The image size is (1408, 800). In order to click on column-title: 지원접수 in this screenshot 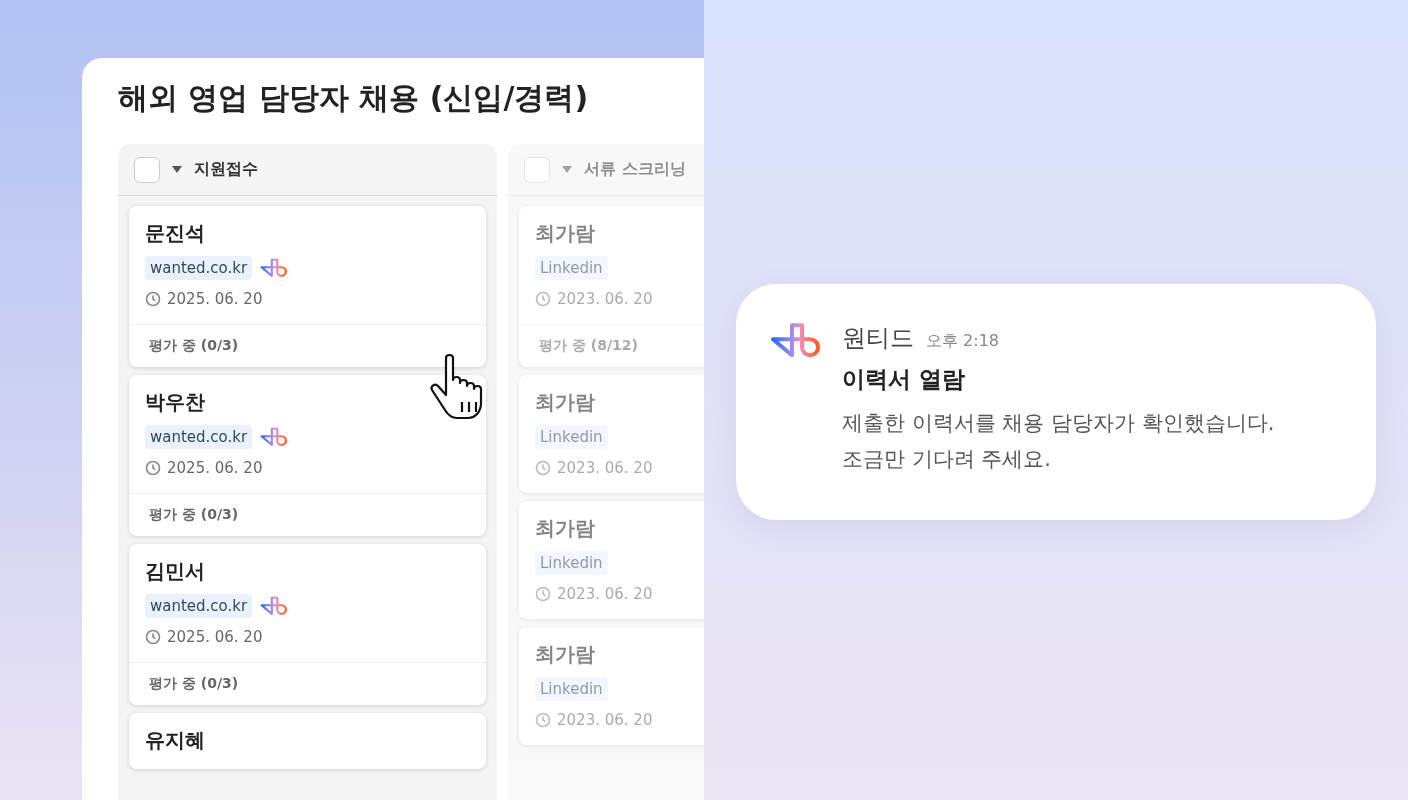, I will do `click(226, 169)`.